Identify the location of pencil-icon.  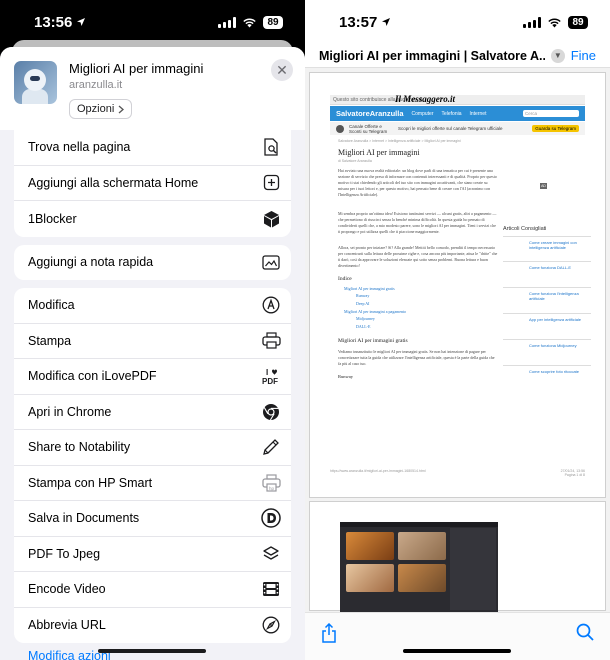
(271, 447).